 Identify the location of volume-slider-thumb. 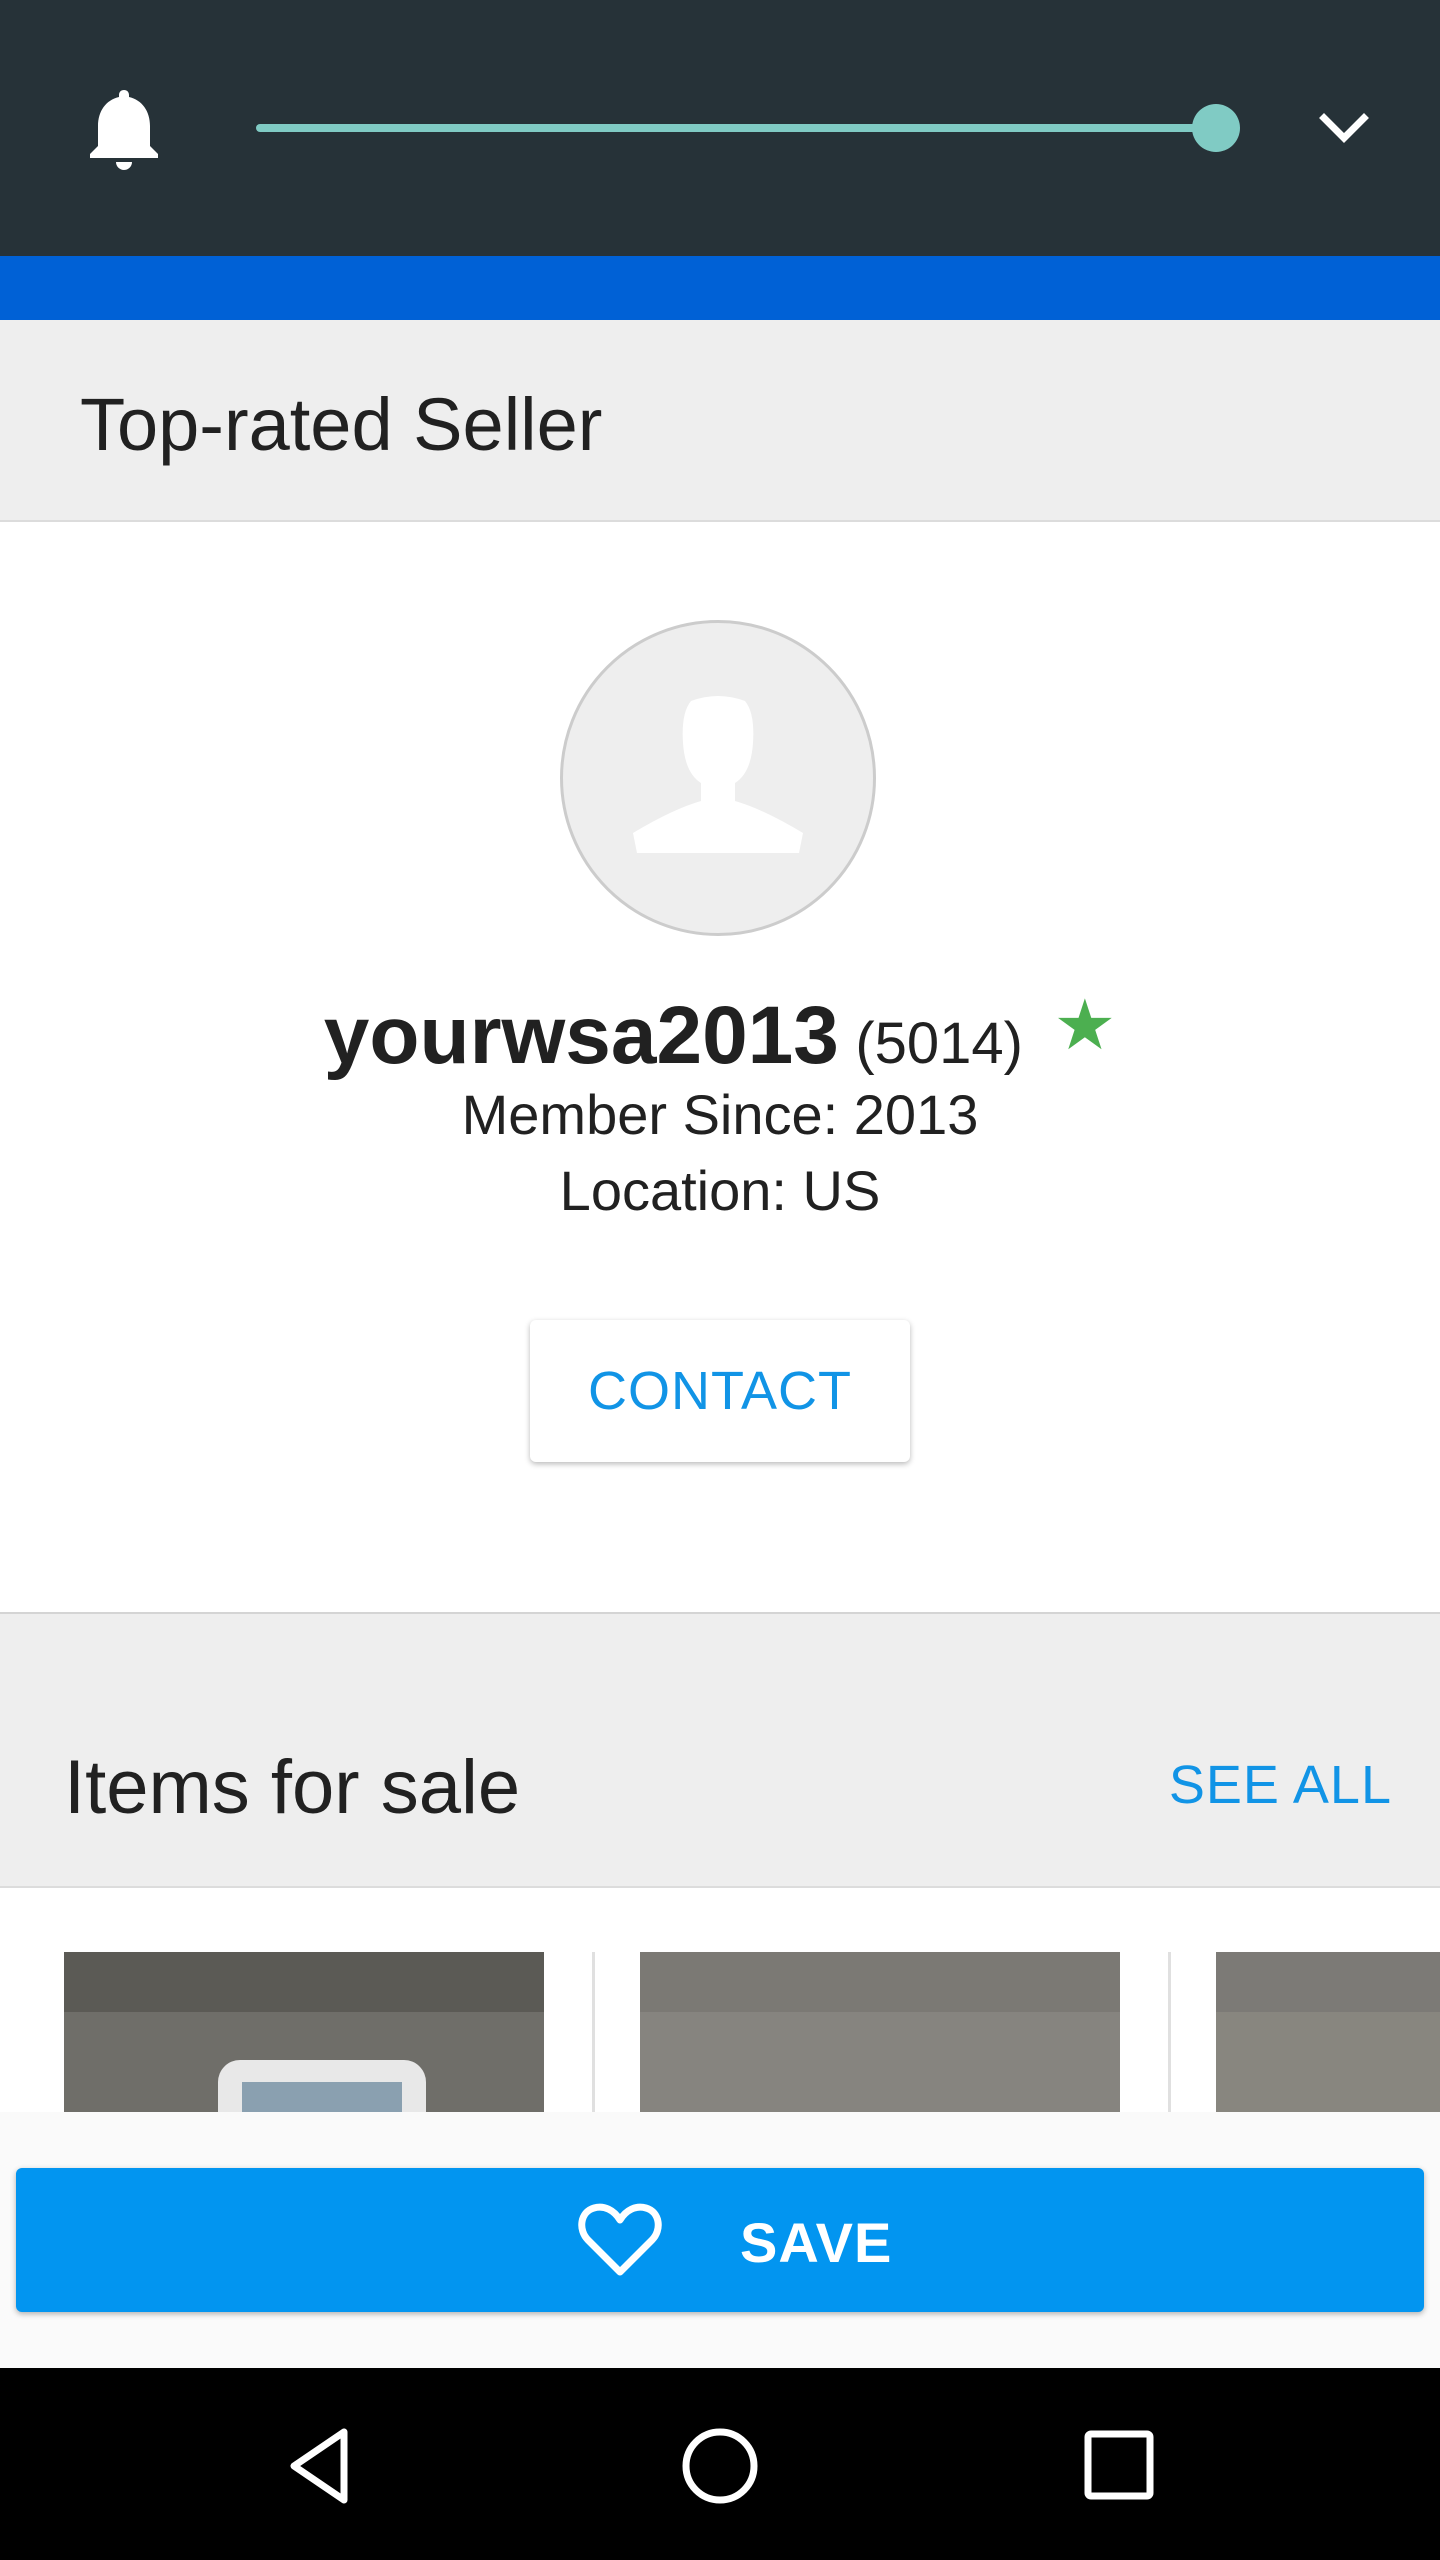
(1216, 128).